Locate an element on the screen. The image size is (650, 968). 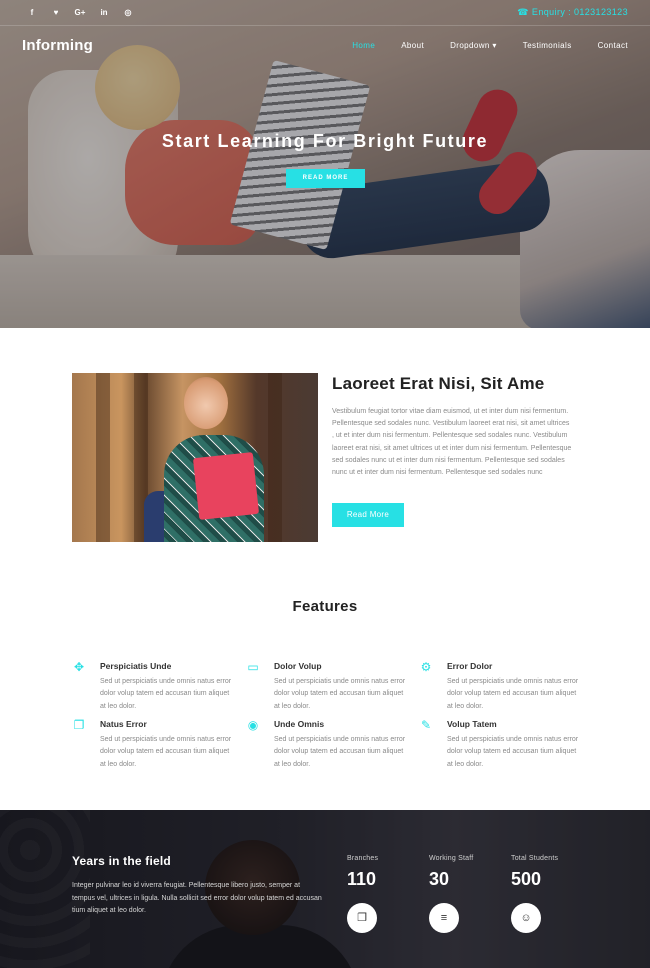
feature-title: Natus Error is located at coordinates (123, 724).